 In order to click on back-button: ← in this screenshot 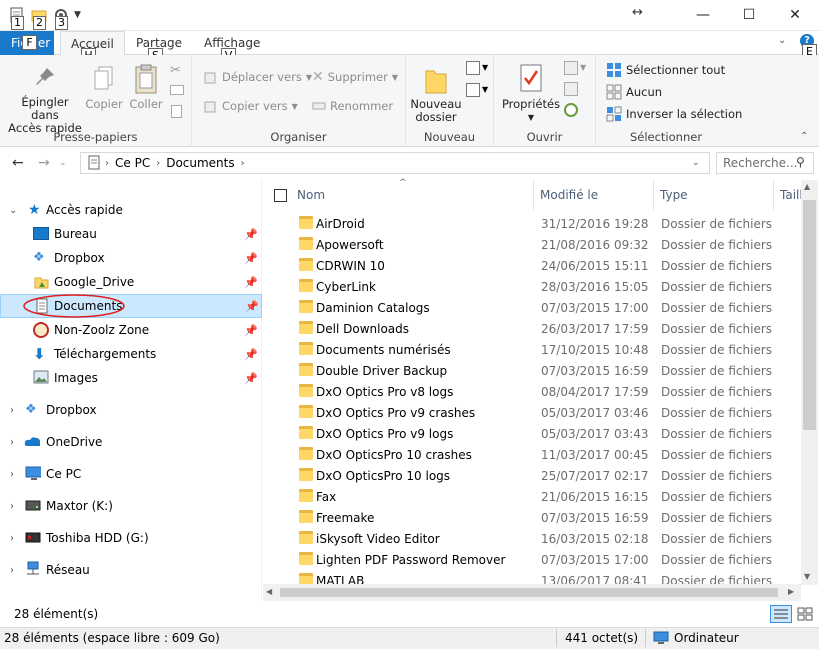, I will do `click(18, 163)`.